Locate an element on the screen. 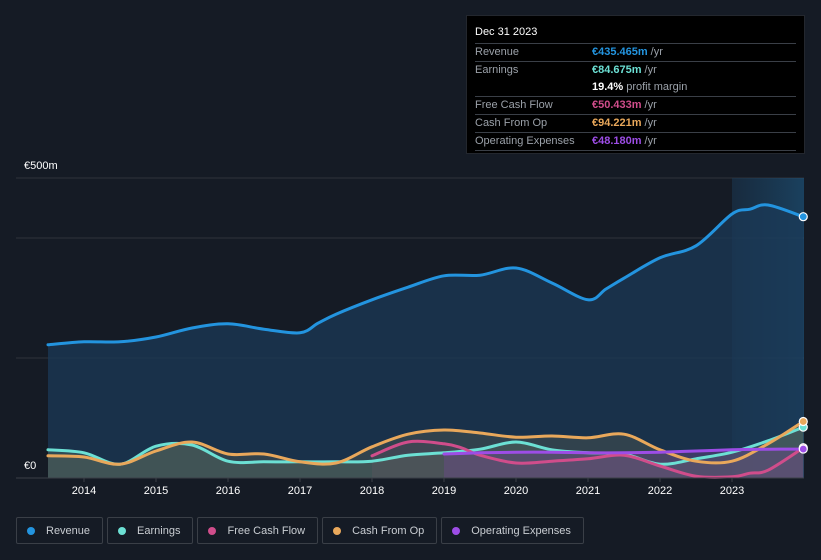  legend-item-free-cash-flow: Free Cash Flow is located at coordinates (258, 530).